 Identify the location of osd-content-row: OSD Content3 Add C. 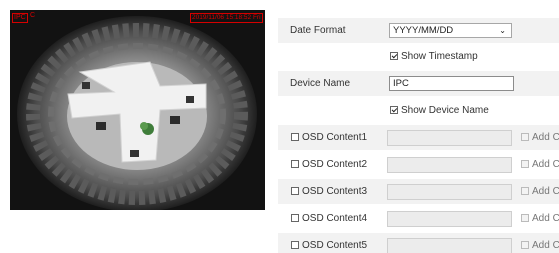
(418, 191).